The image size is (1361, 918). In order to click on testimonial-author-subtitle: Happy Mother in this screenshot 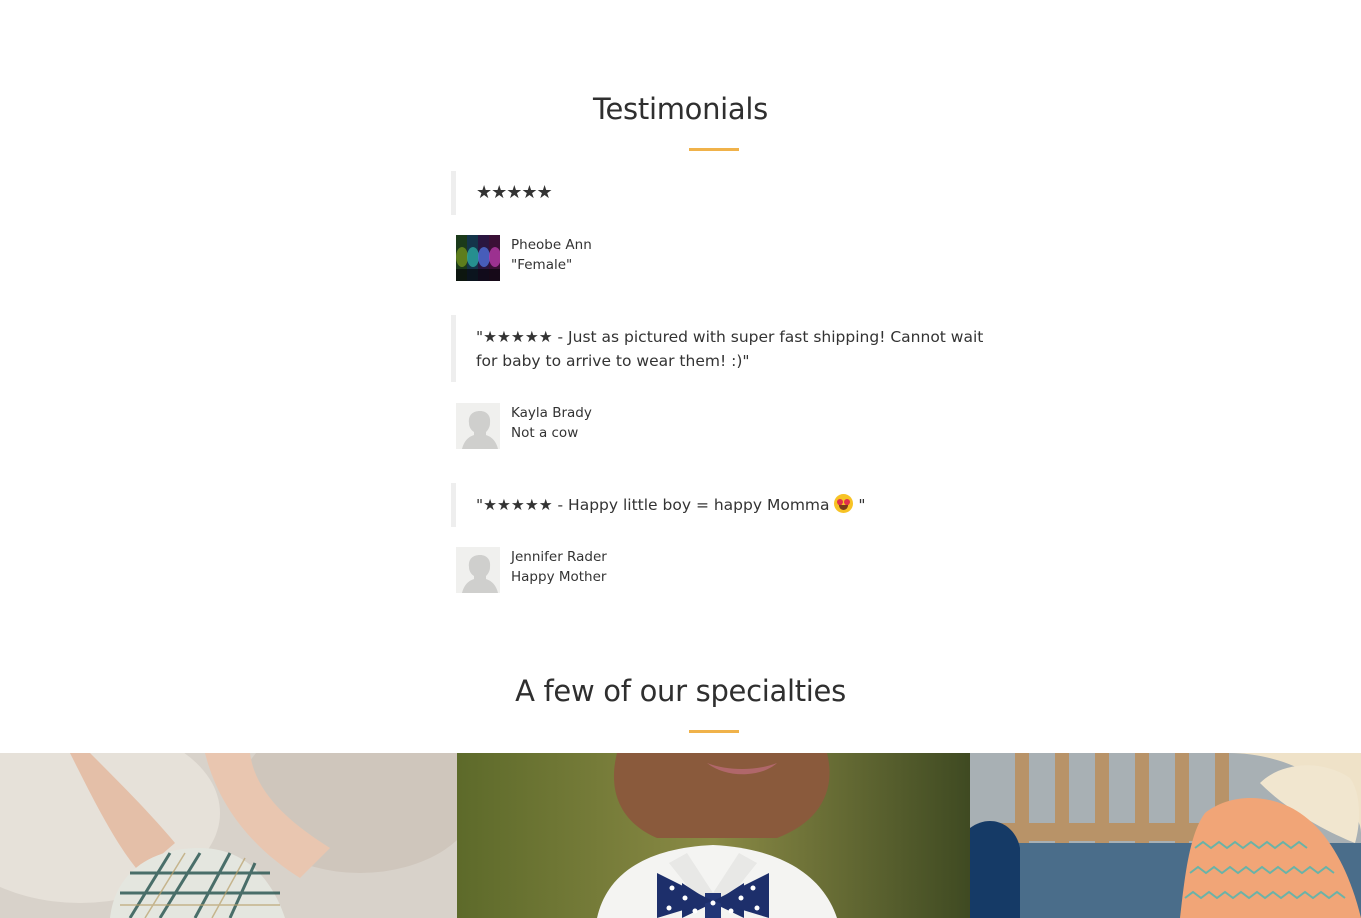, I will do `click(559, 577)`.